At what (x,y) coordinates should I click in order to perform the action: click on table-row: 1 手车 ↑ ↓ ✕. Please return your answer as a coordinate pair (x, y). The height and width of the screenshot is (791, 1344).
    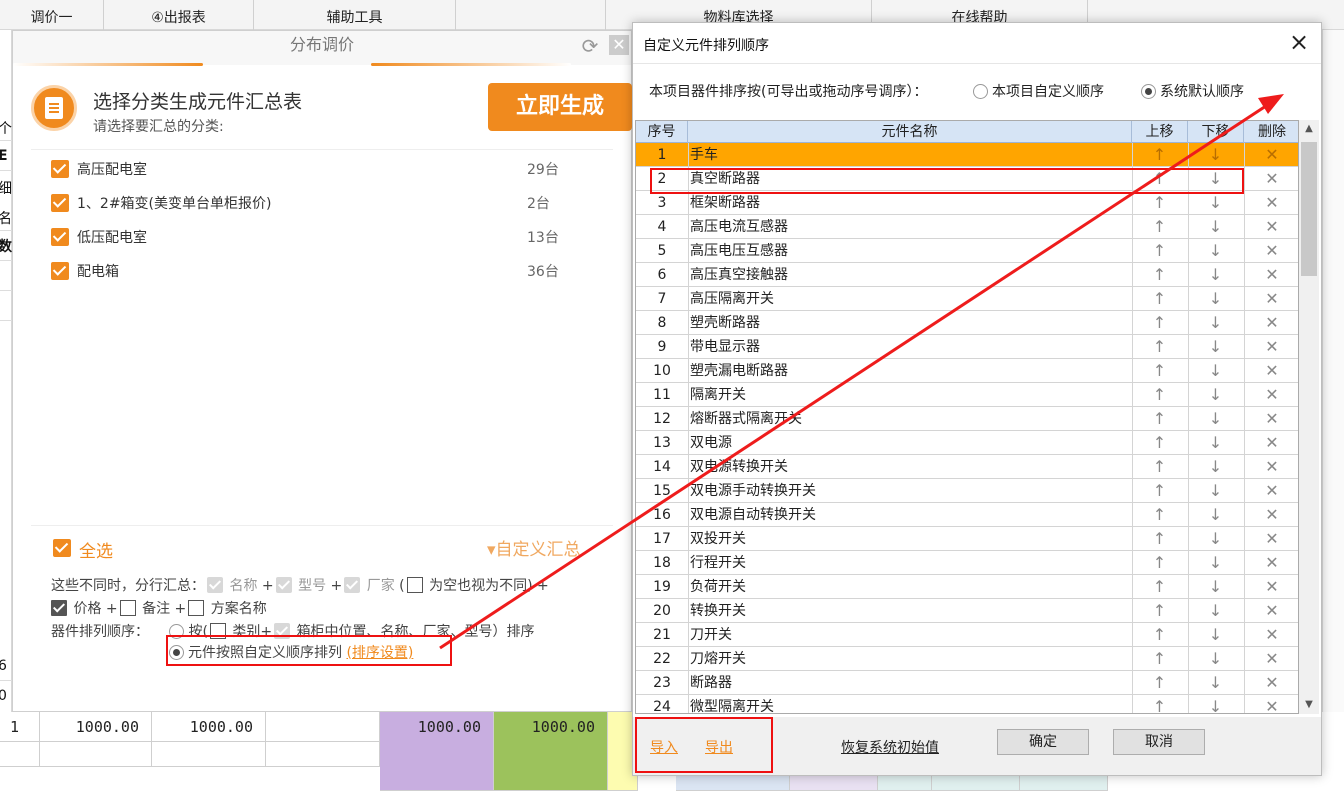
    Looking at the image, I should click on (967, 155).